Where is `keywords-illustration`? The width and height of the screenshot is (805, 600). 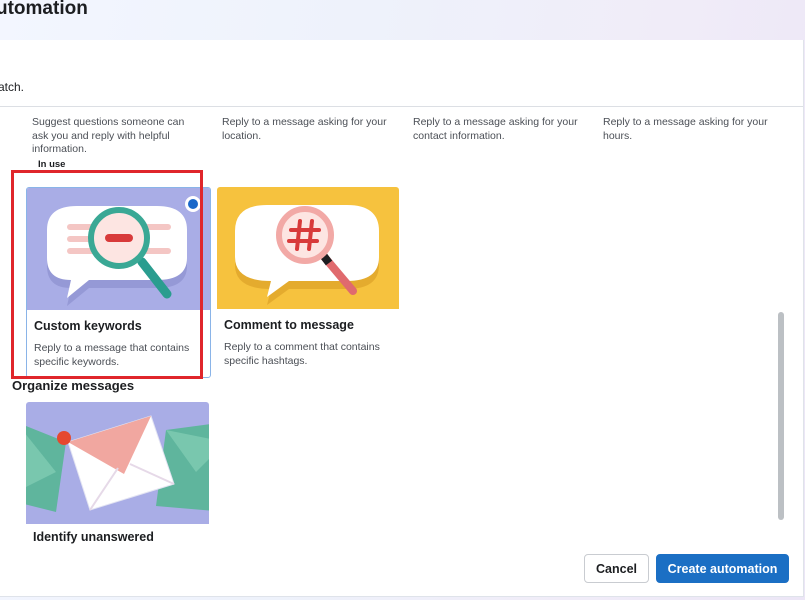 keywords-illustration is located at coordinates (118, 249).